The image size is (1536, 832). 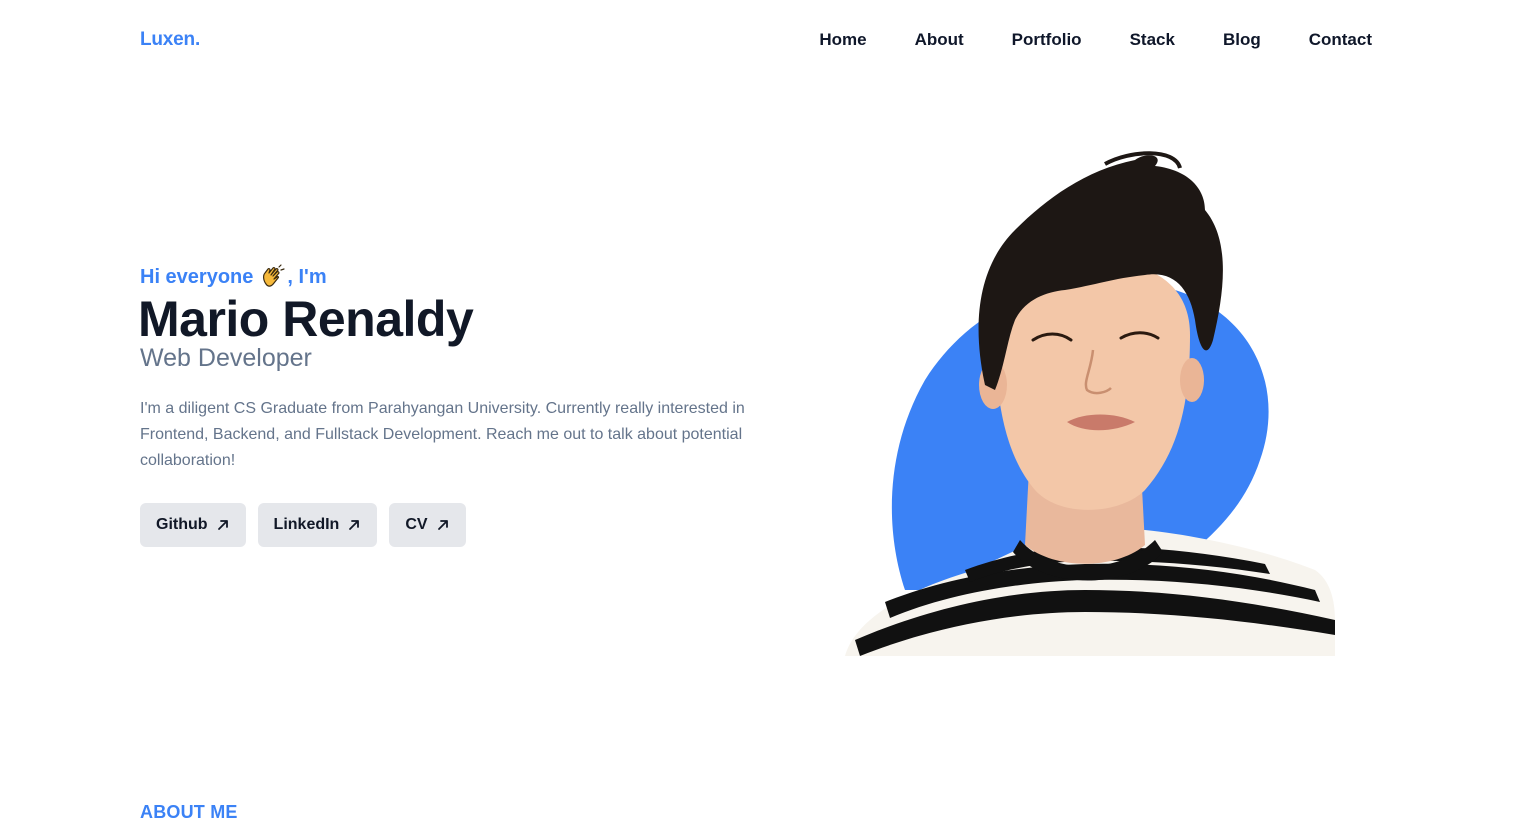 I want to click on cv-button: CV, so click(x=427, y=525).